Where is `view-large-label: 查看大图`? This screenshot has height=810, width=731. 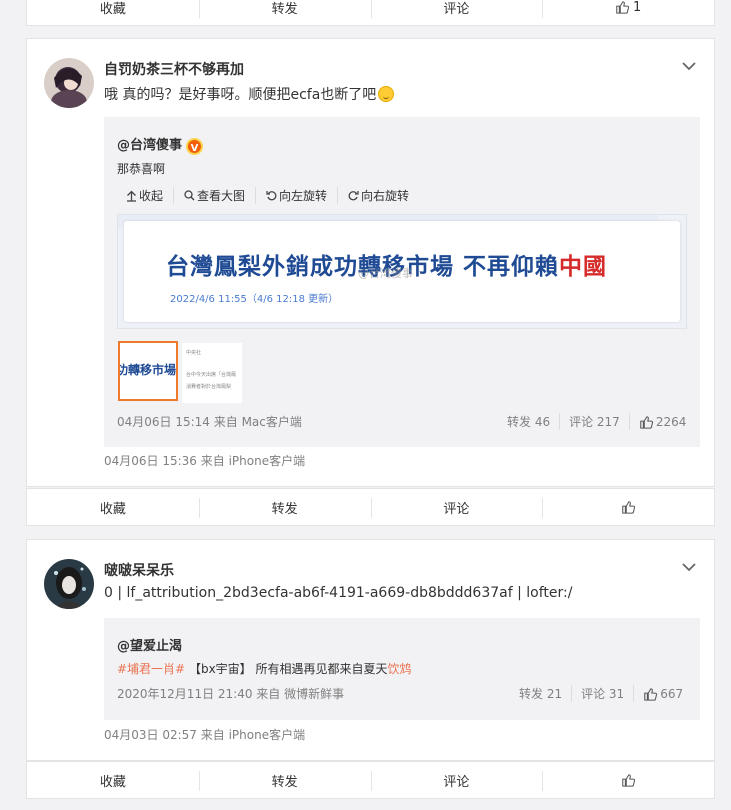
view-large-label: 查看大图 is located at coordinates (221, 196).